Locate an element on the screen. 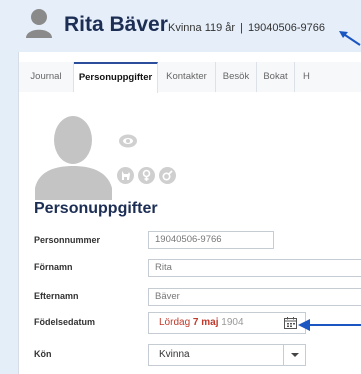 The width and height of the screenshot is (361, 374). section-title: Personuppgifter is located at coordinates (96, 208).